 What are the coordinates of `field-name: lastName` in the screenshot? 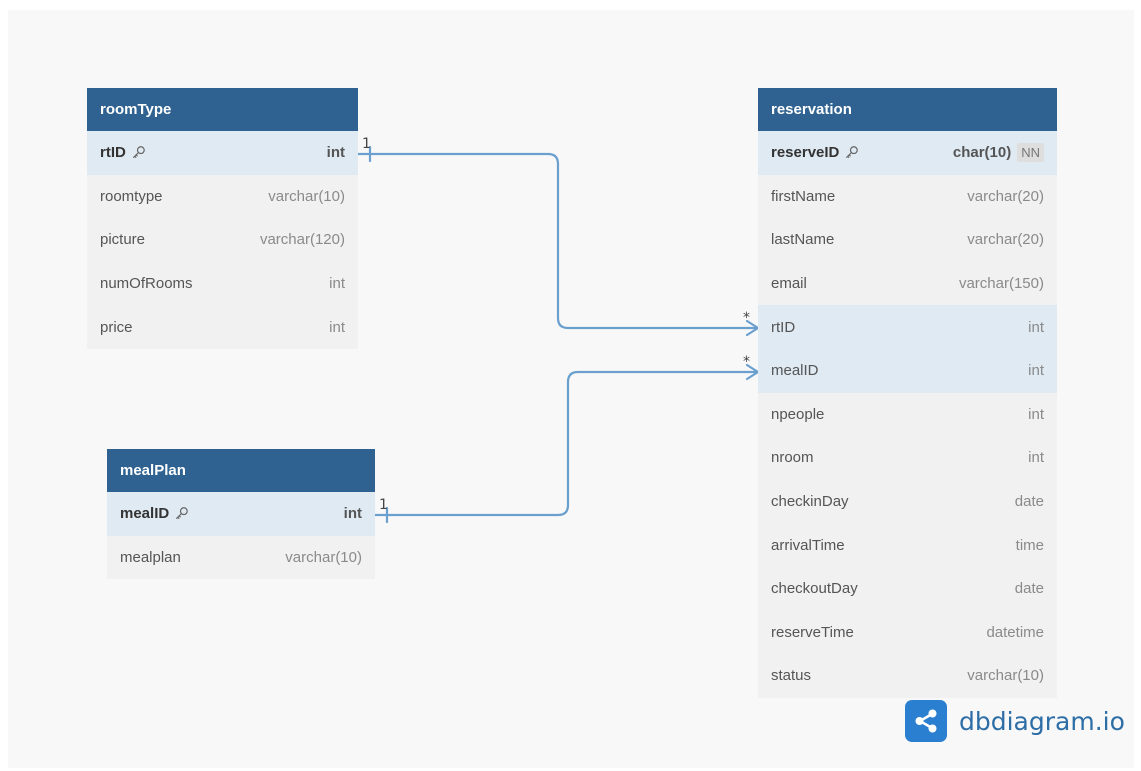 It's located at (803, 240).